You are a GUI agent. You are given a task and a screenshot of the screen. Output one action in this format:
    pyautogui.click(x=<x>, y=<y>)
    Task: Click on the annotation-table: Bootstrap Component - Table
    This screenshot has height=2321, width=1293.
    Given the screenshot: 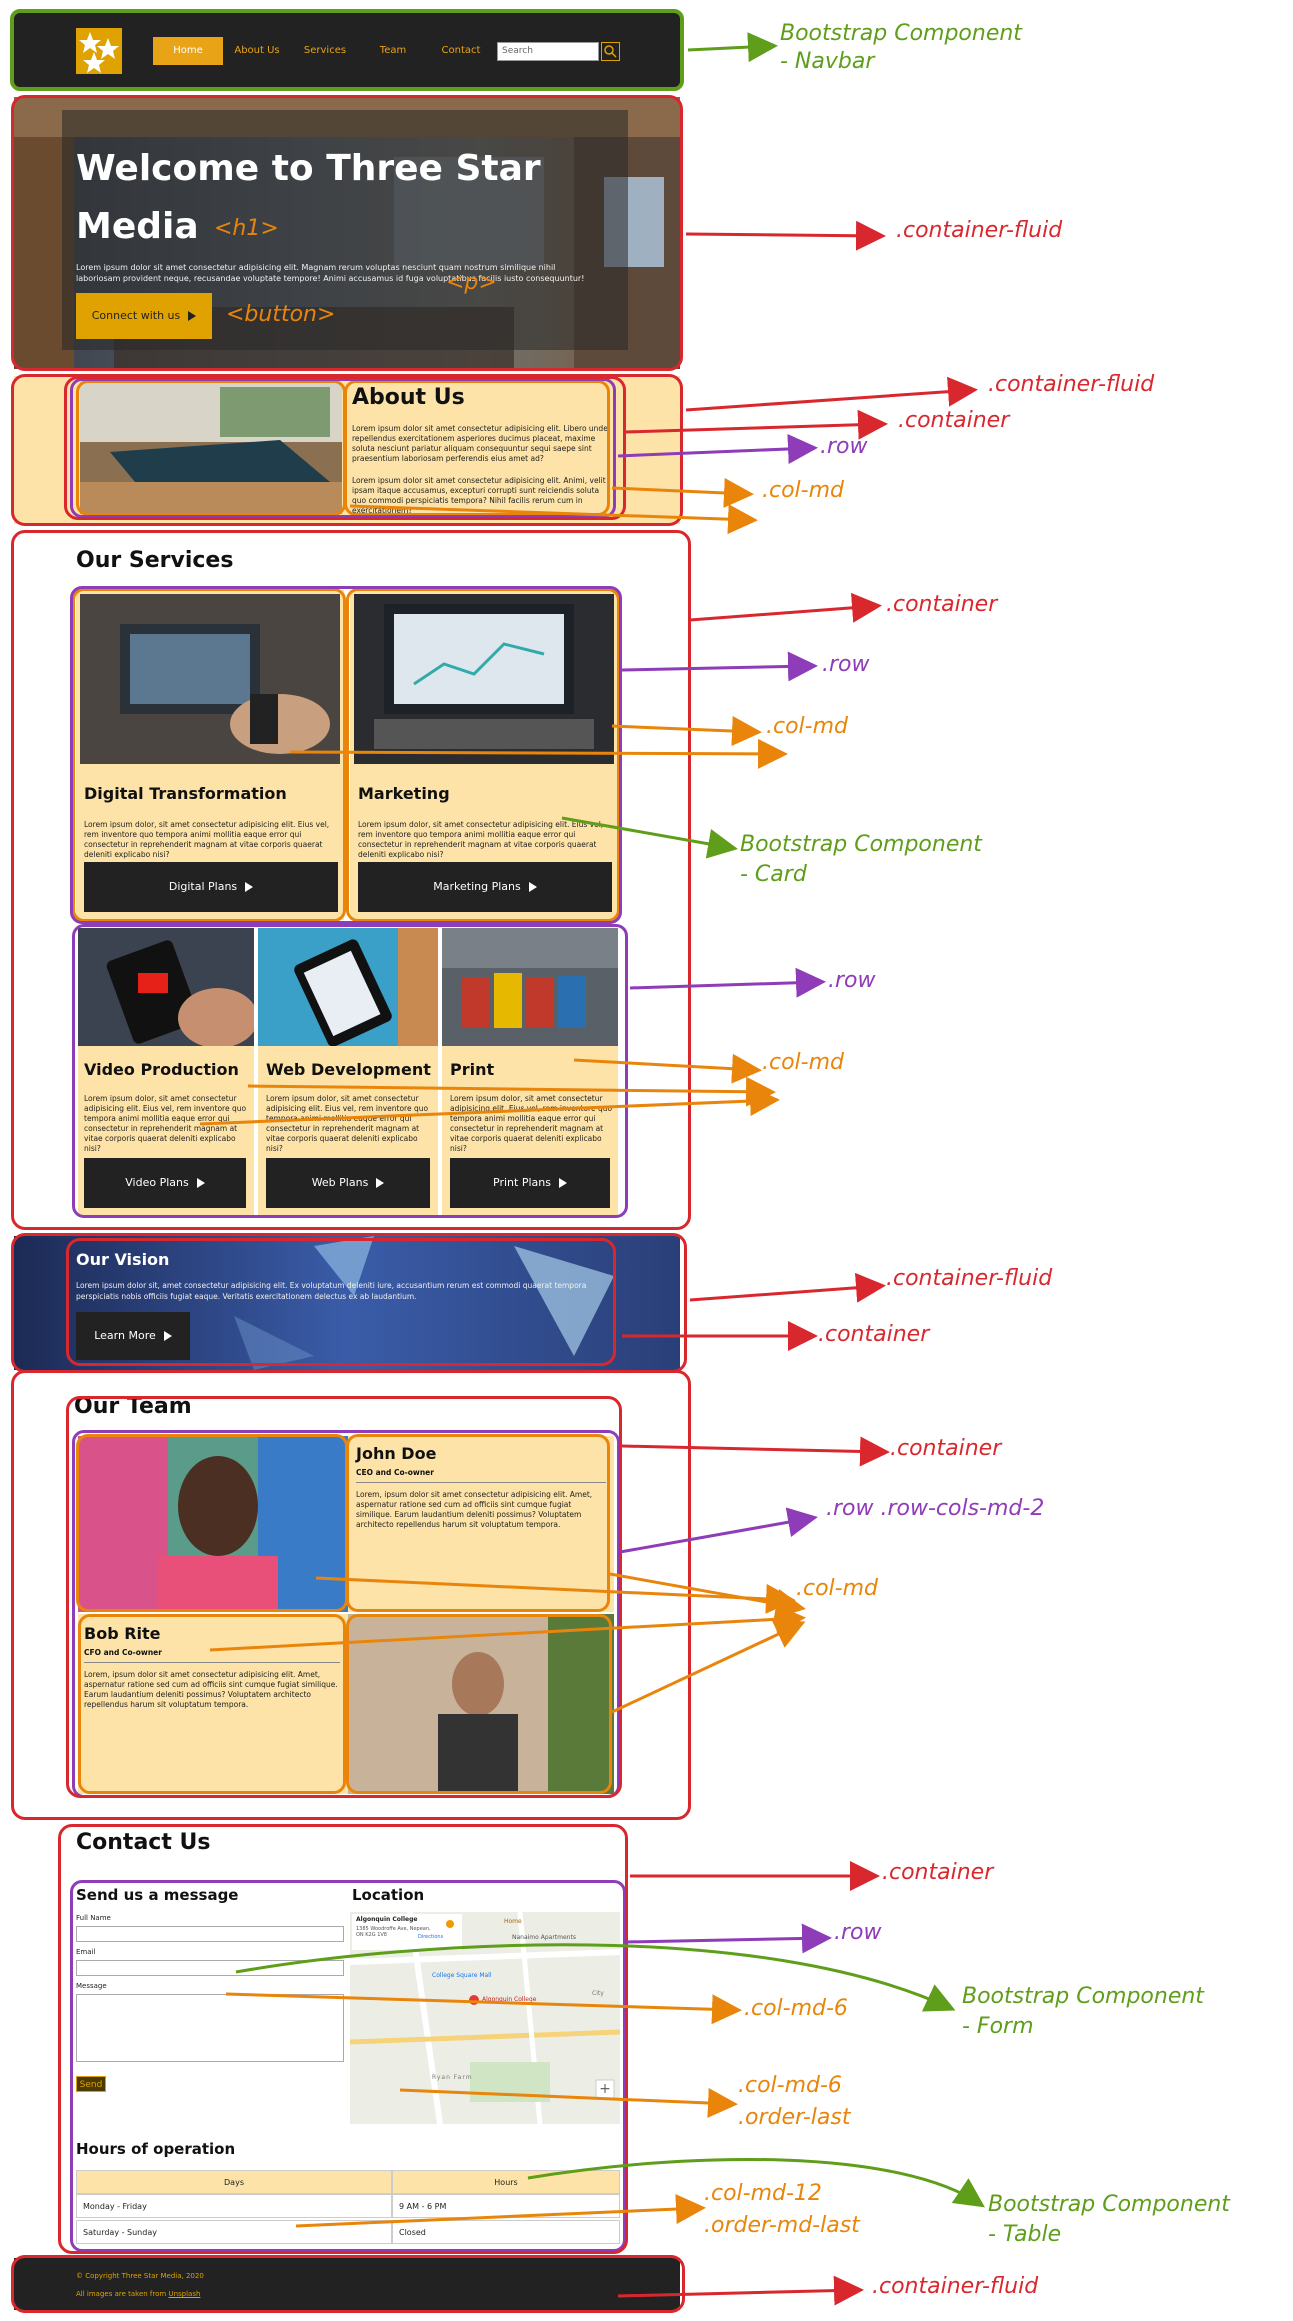 What is the action you would take?
    pyautogui.click(x=1138, y=2220)
    